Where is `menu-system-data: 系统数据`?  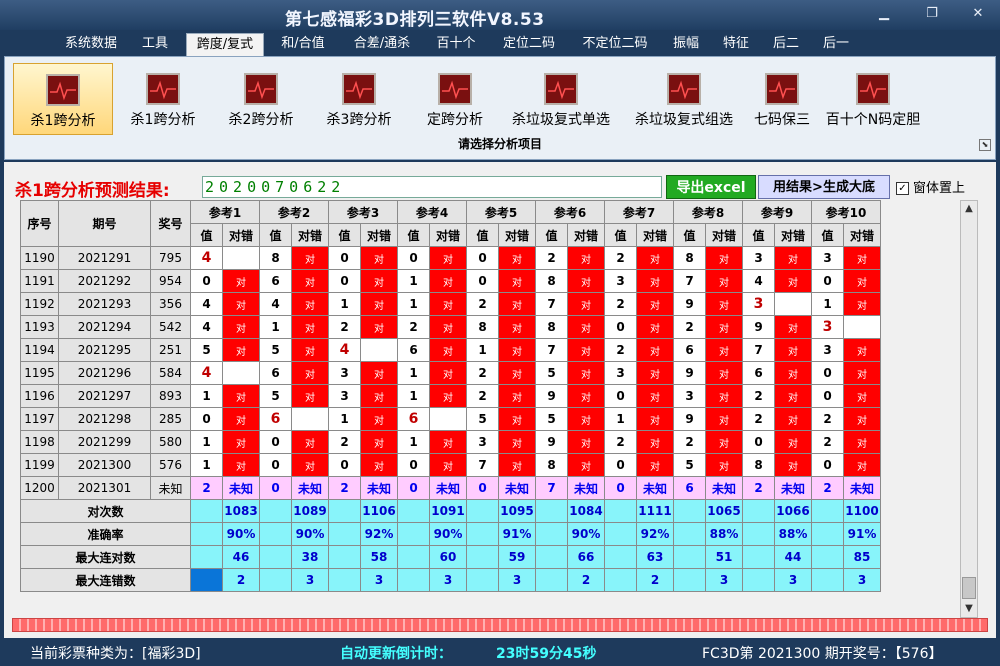 menu-system-data: 系统数据 is located at coordinates (91, 44).